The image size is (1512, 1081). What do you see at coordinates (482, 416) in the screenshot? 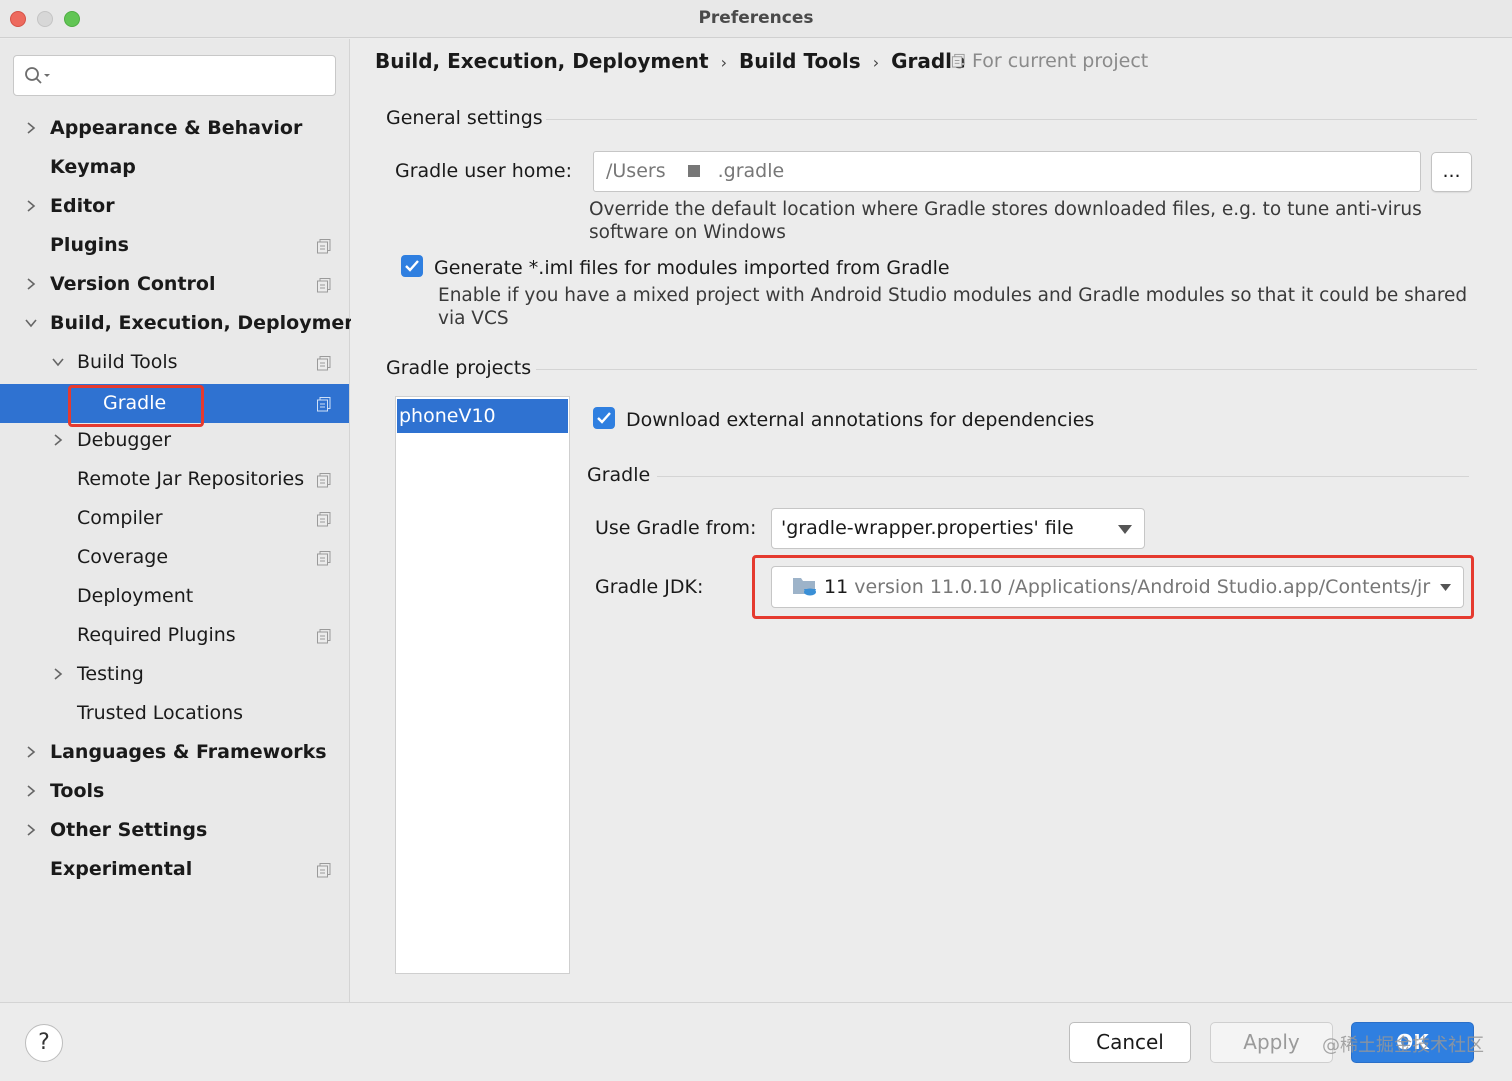
I see `project-list-item: phoneV10` at bounding box center [482, 416].